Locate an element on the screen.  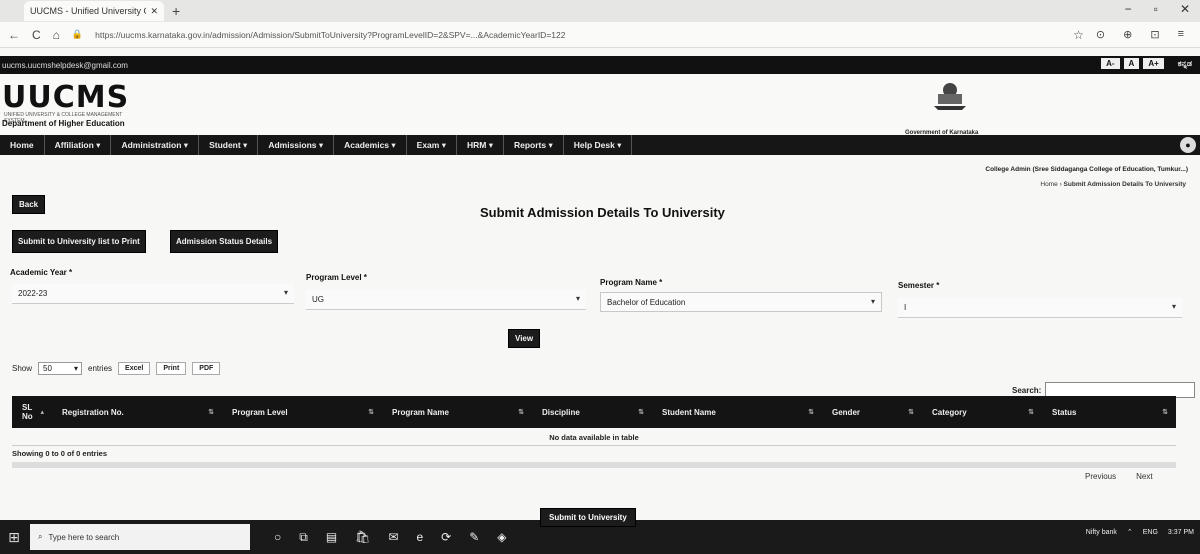
program-level-select: UG ▾ is located at coordinates (446, 300).